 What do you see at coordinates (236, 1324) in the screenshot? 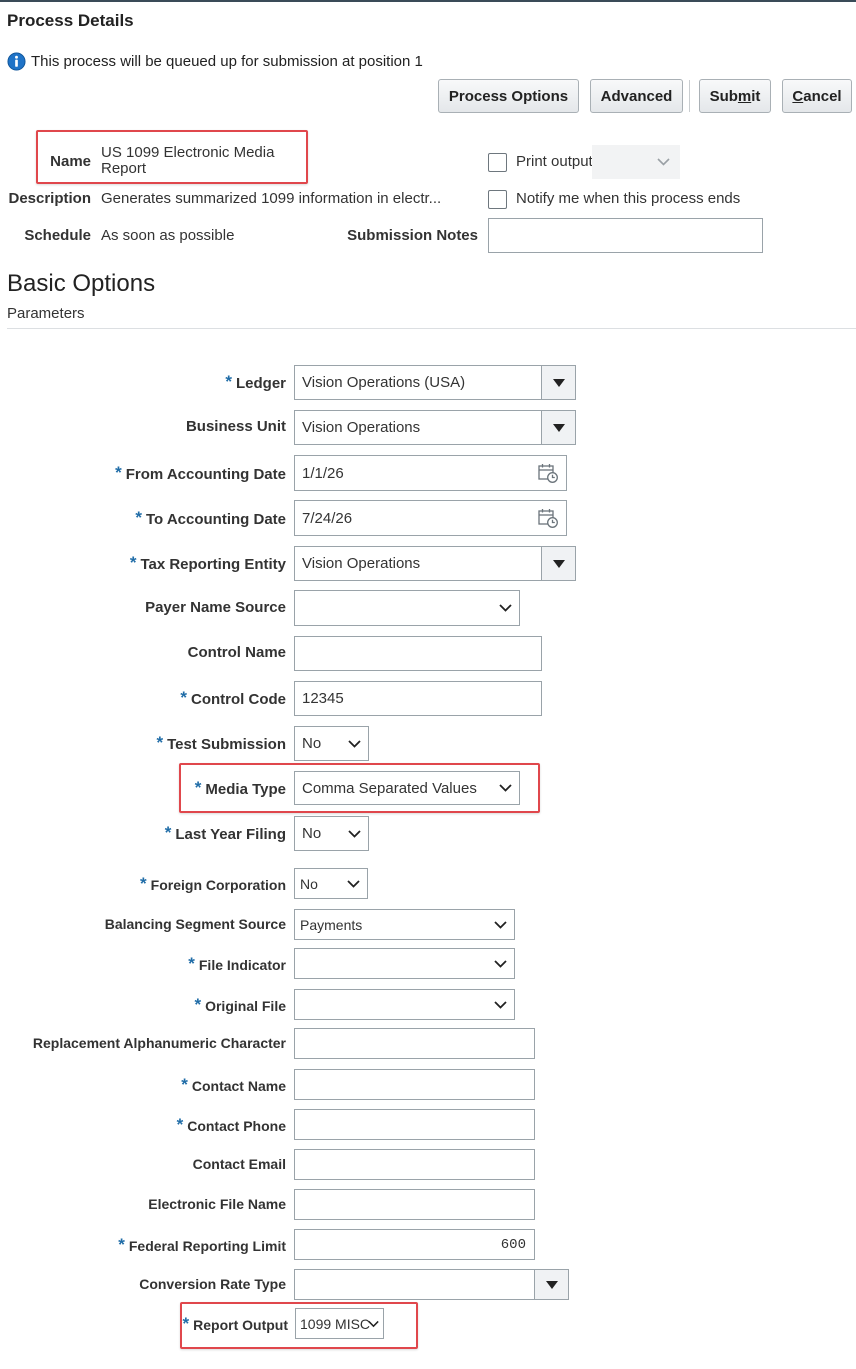
I see `report-output-label: * Report Output` at bounding box center [236, 1324].